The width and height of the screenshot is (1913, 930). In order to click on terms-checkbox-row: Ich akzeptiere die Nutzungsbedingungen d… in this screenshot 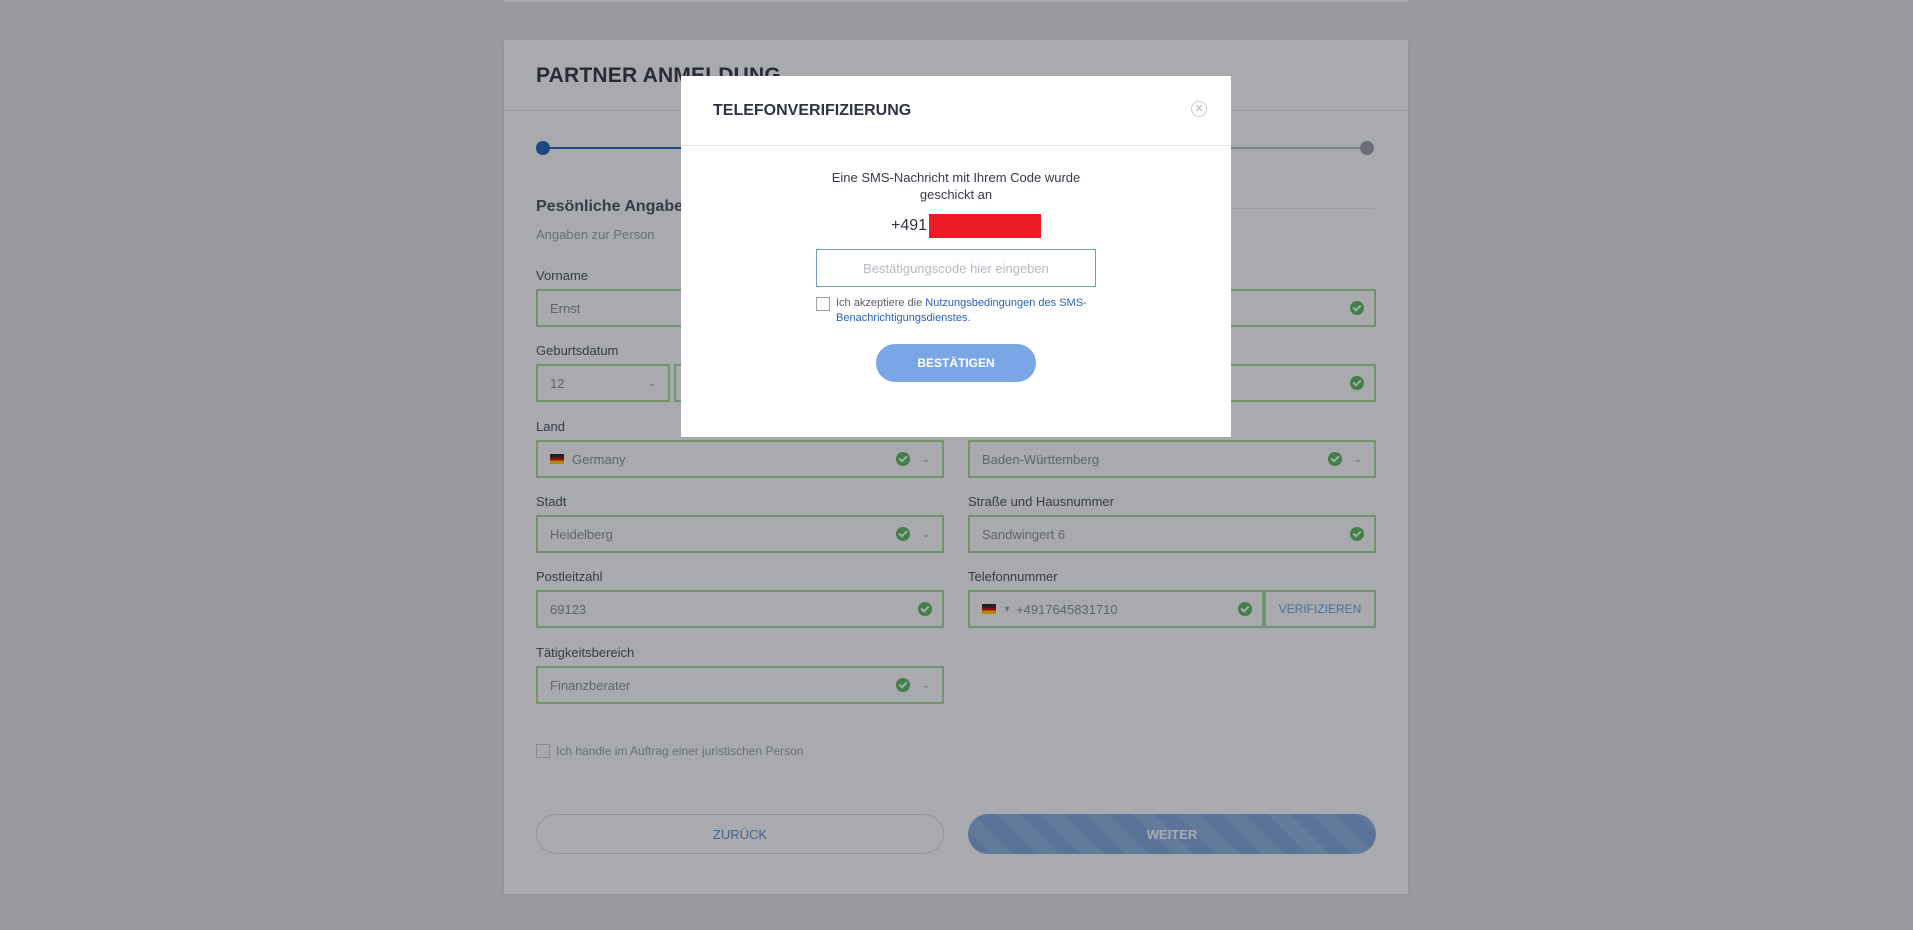, I will do `click(961, 311)`.